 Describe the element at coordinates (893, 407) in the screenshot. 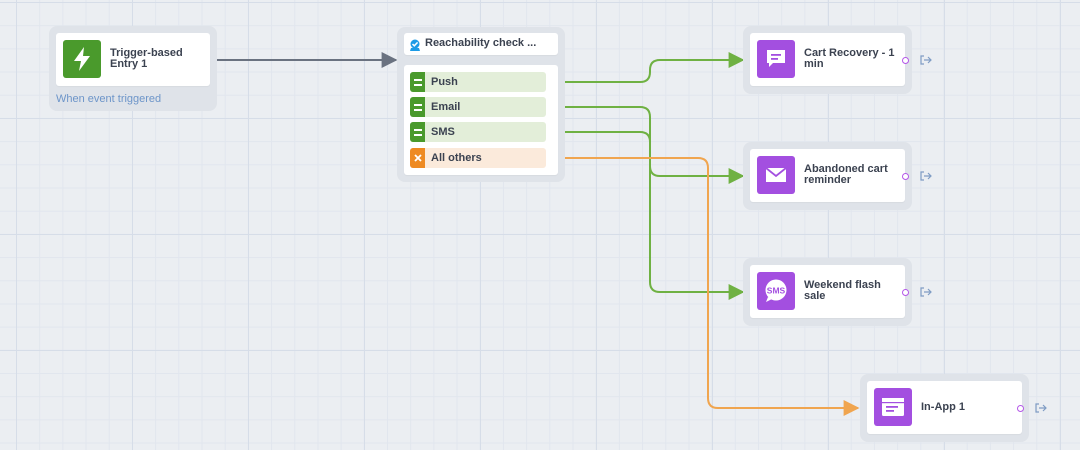

I see `in-app-icon` at that location.